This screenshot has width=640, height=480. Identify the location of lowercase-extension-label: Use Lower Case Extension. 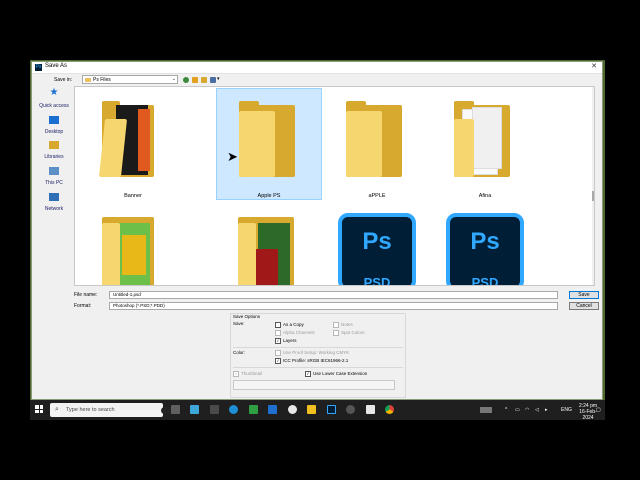
(340, 374).